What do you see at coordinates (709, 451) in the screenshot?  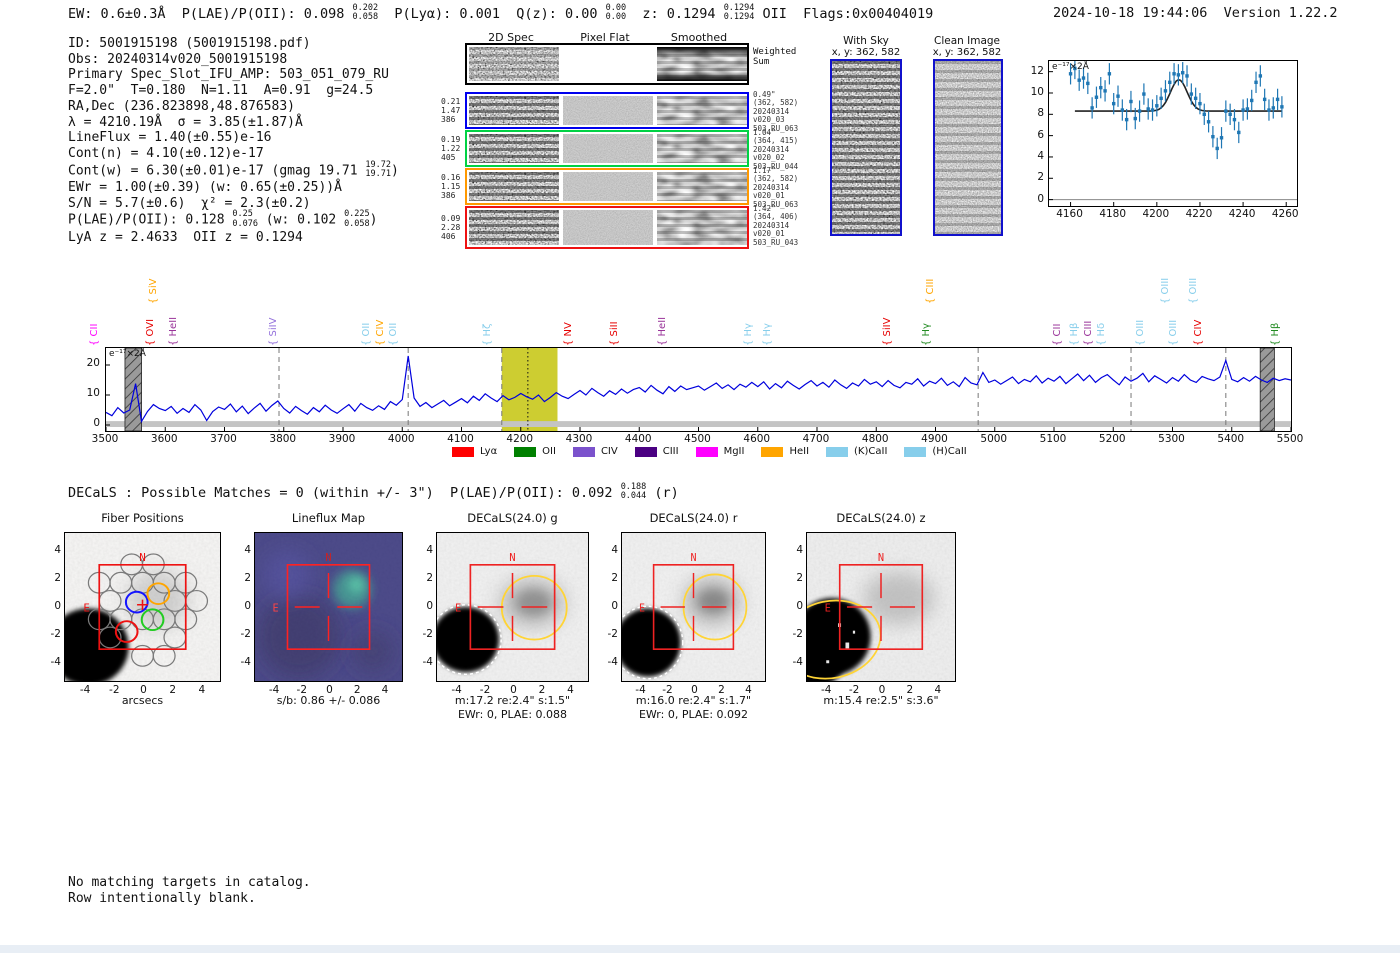 I see `emission-line-legend: Lyα OII CIV CIII MgII HeII (K)CaII (H)CaII` at bounding box center [709, 451].